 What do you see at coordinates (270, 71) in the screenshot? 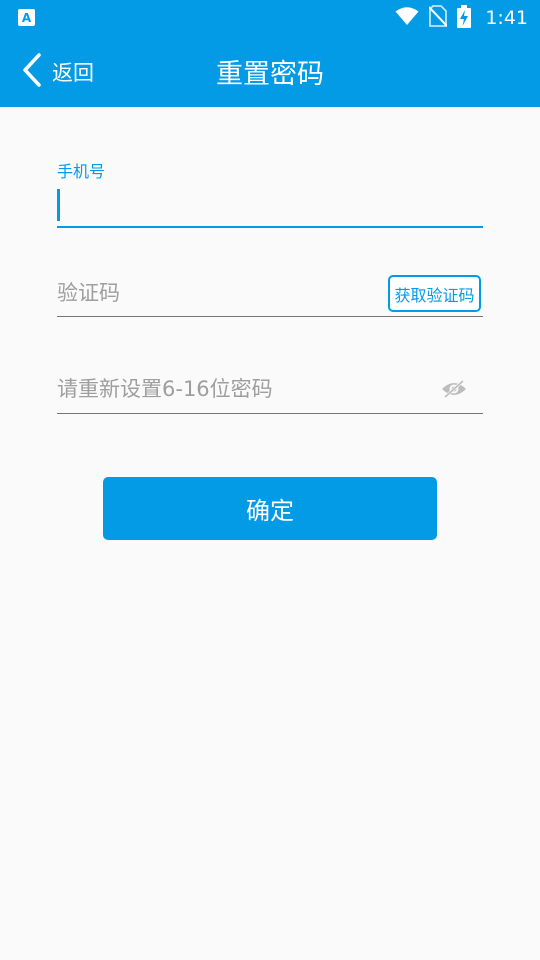
I see `app-bar: 返回 重置密码` at bounding box center [270, 71].